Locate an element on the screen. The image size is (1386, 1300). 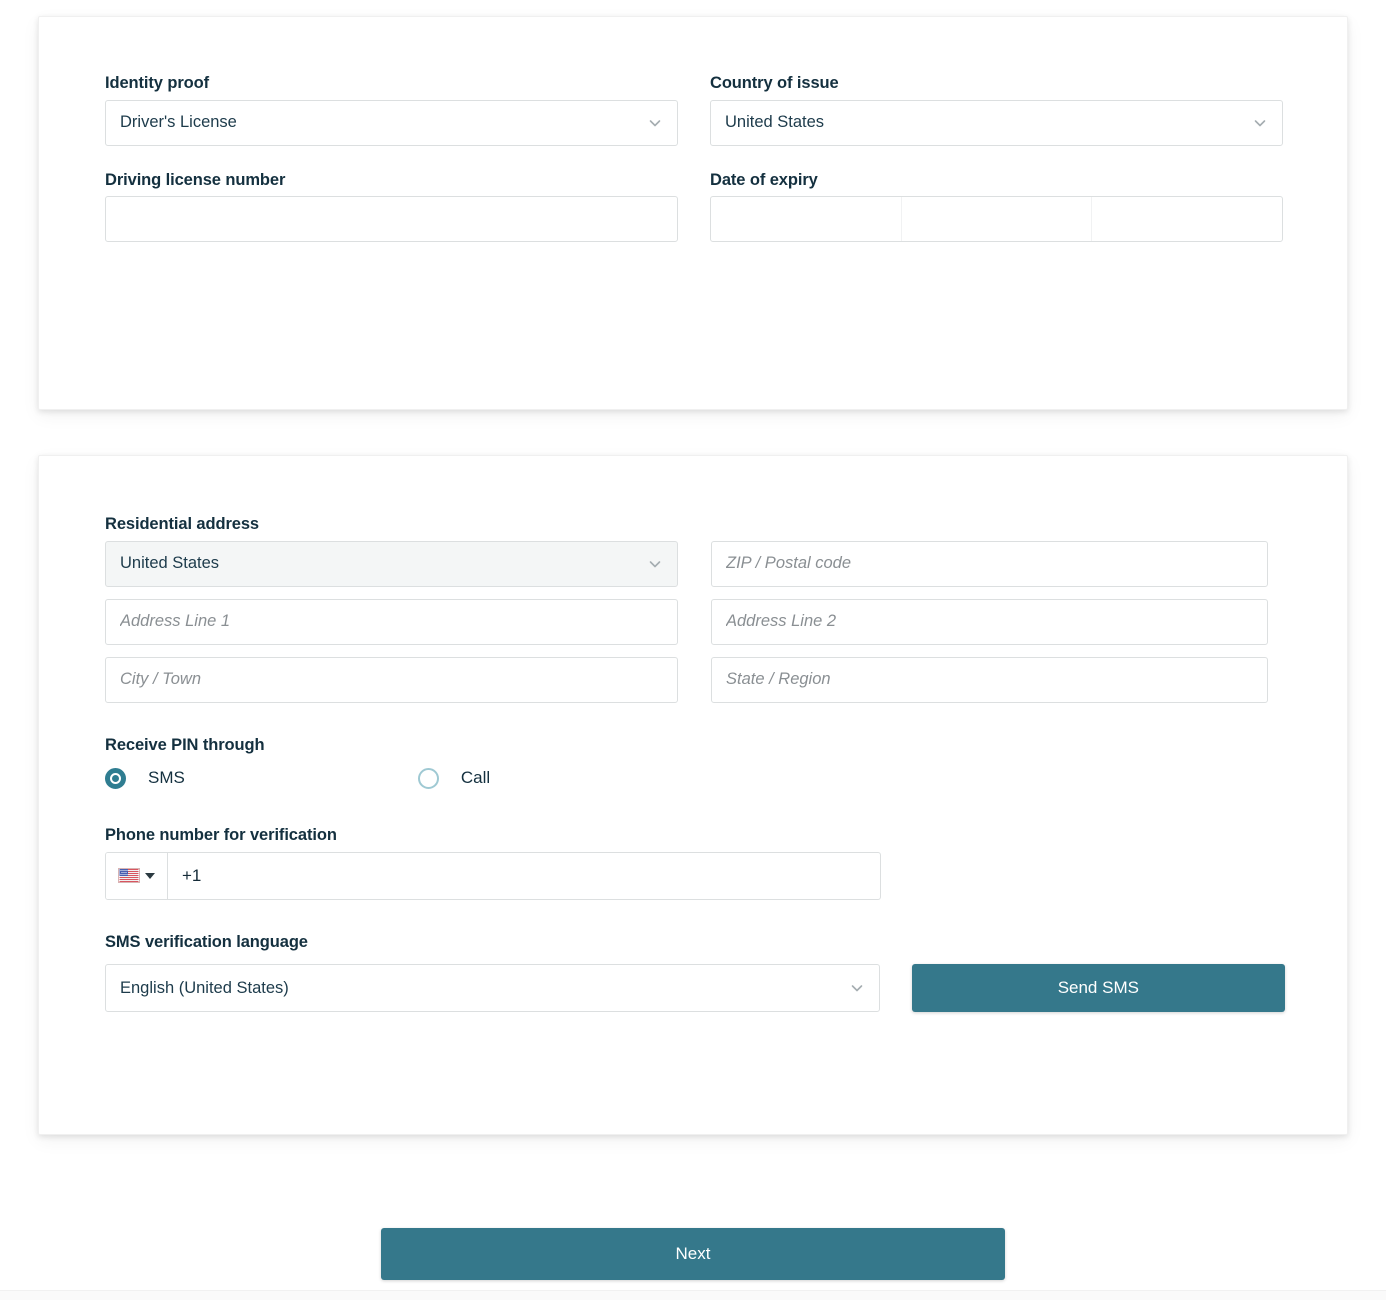
identity-proof-value: Driver's License is located at coordinates (178, 122).